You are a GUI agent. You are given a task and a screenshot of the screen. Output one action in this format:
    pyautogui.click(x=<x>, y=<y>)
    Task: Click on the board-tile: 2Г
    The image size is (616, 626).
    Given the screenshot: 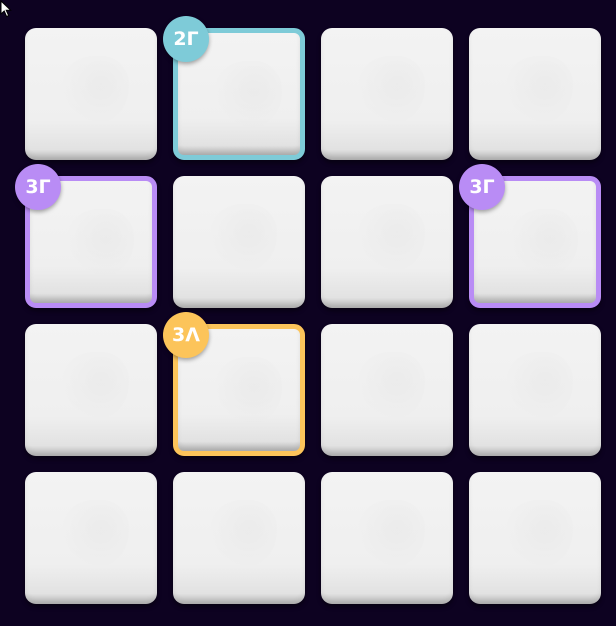 What is the action you would take?
    pyautogui.click(x=234, y=88)
    